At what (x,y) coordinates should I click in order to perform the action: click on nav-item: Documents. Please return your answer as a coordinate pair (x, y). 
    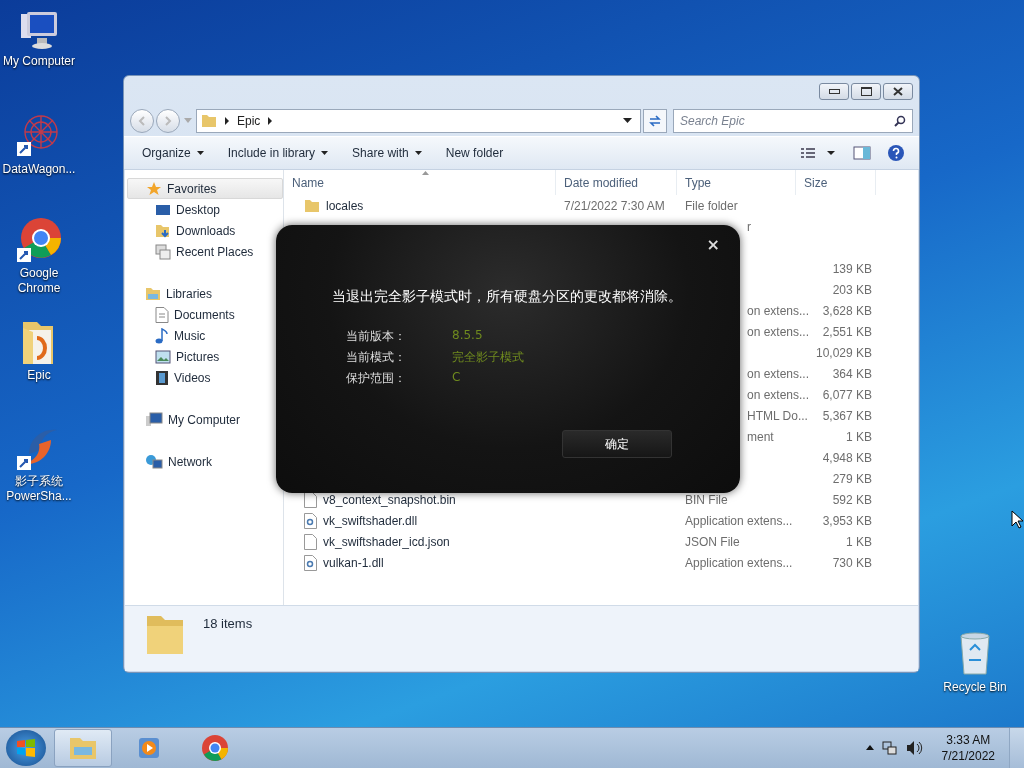
    Looking at the image, I should click on (204, 314).